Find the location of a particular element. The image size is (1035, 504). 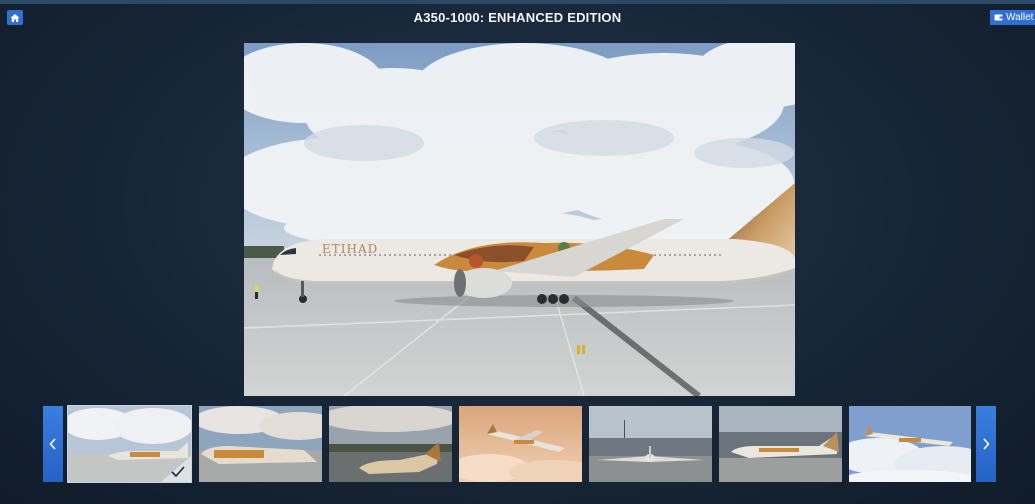

next-image-button is located at coordinates (986, 444).